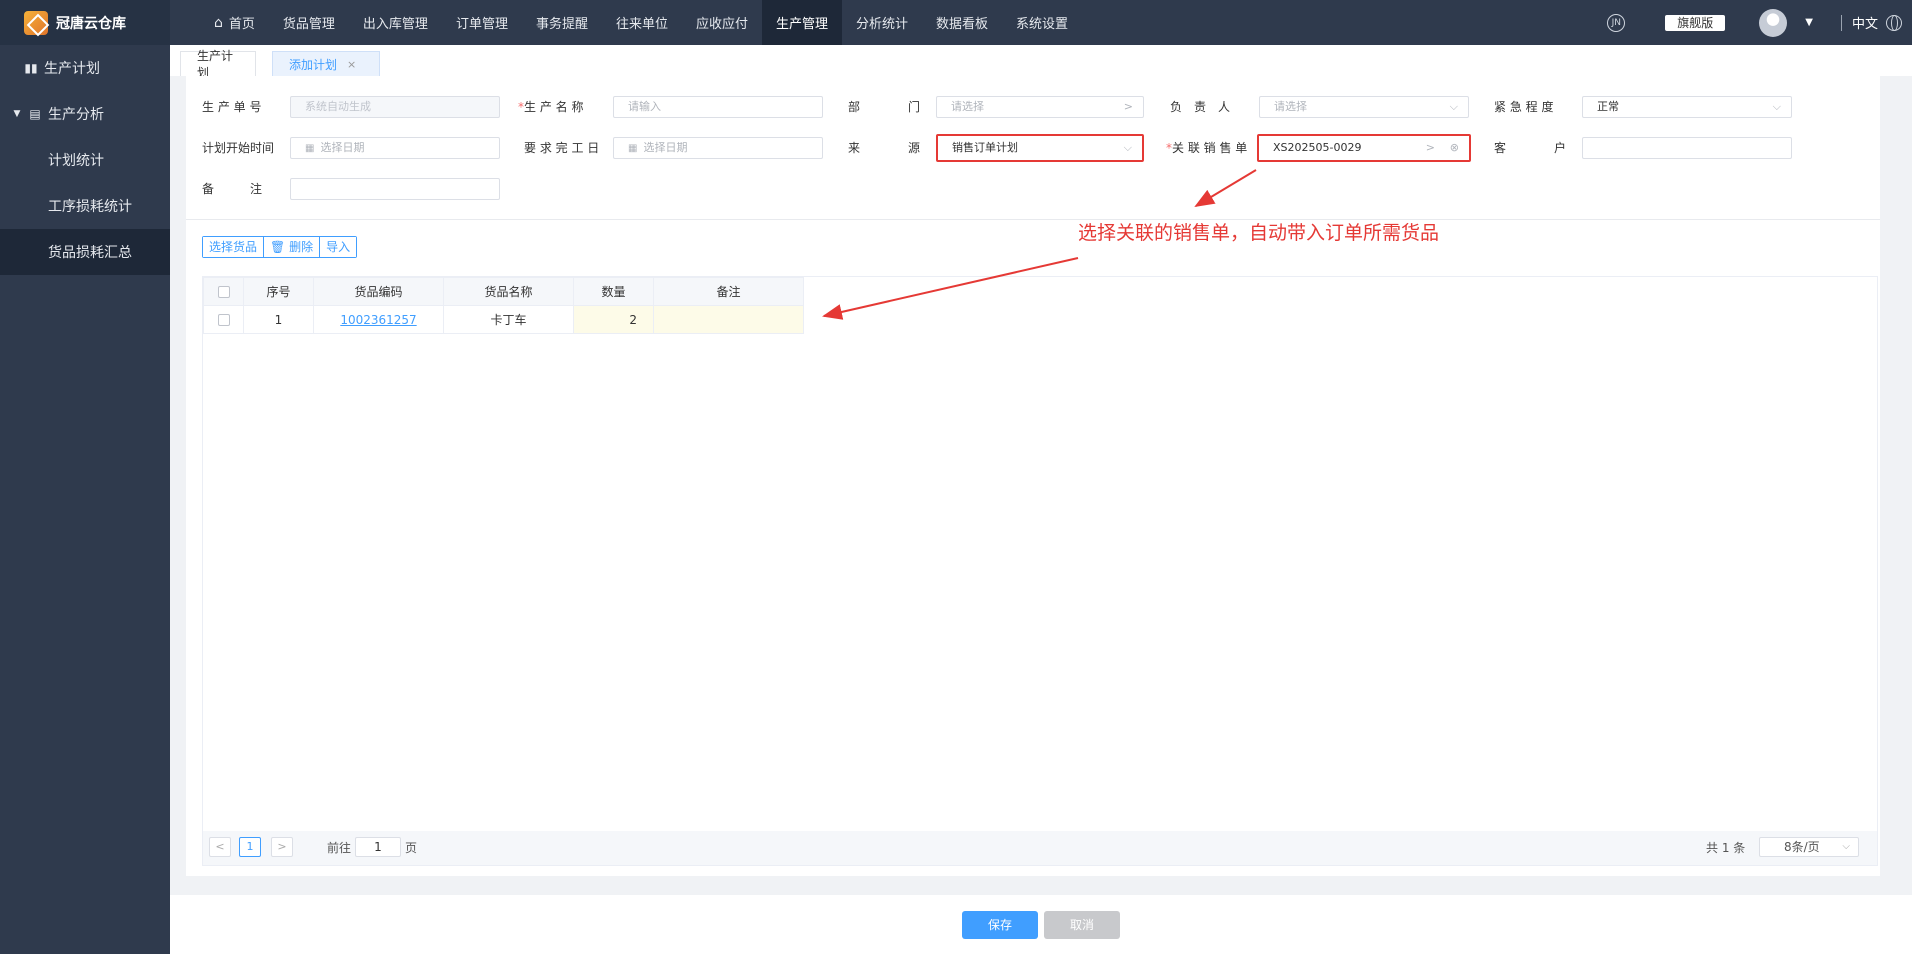  Describe the element at coordinates (1039, 244) in the screenshot. I see `annotation-arrows` at that location.